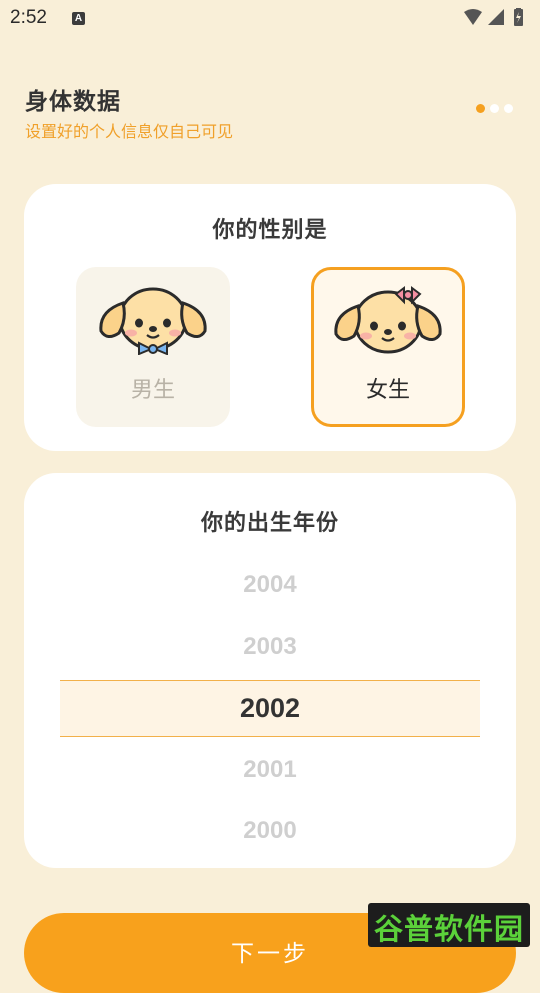  Describe the element at coordinates (153, 321) in the screenshot. I see `boy-puppy-icon` at that location.